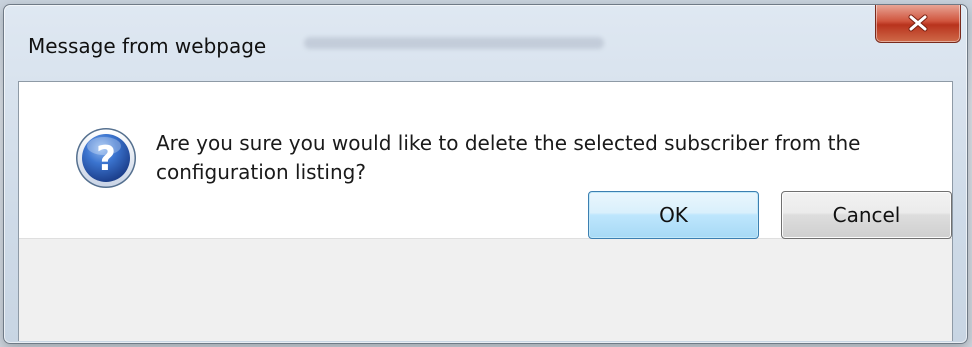 This screenshot has width=972, height=347. I want to click on cancel-button: Cancel, so click(866, 215).